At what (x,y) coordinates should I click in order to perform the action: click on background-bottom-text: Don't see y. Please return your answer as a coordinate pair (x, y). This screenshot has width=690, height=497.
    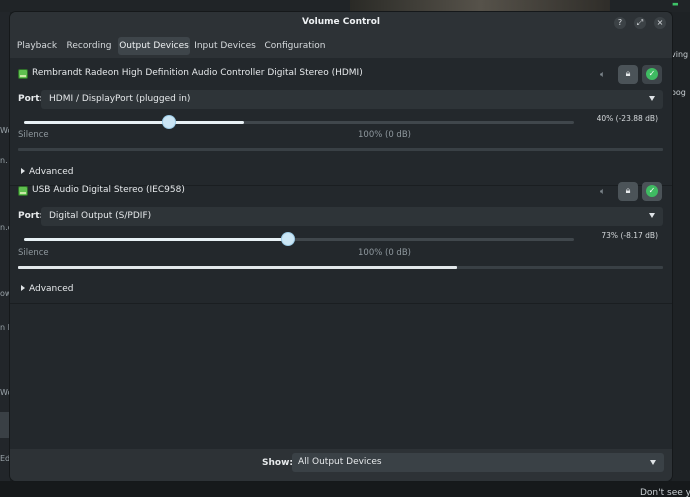
    Looking at the image, I should click on (665, 492).